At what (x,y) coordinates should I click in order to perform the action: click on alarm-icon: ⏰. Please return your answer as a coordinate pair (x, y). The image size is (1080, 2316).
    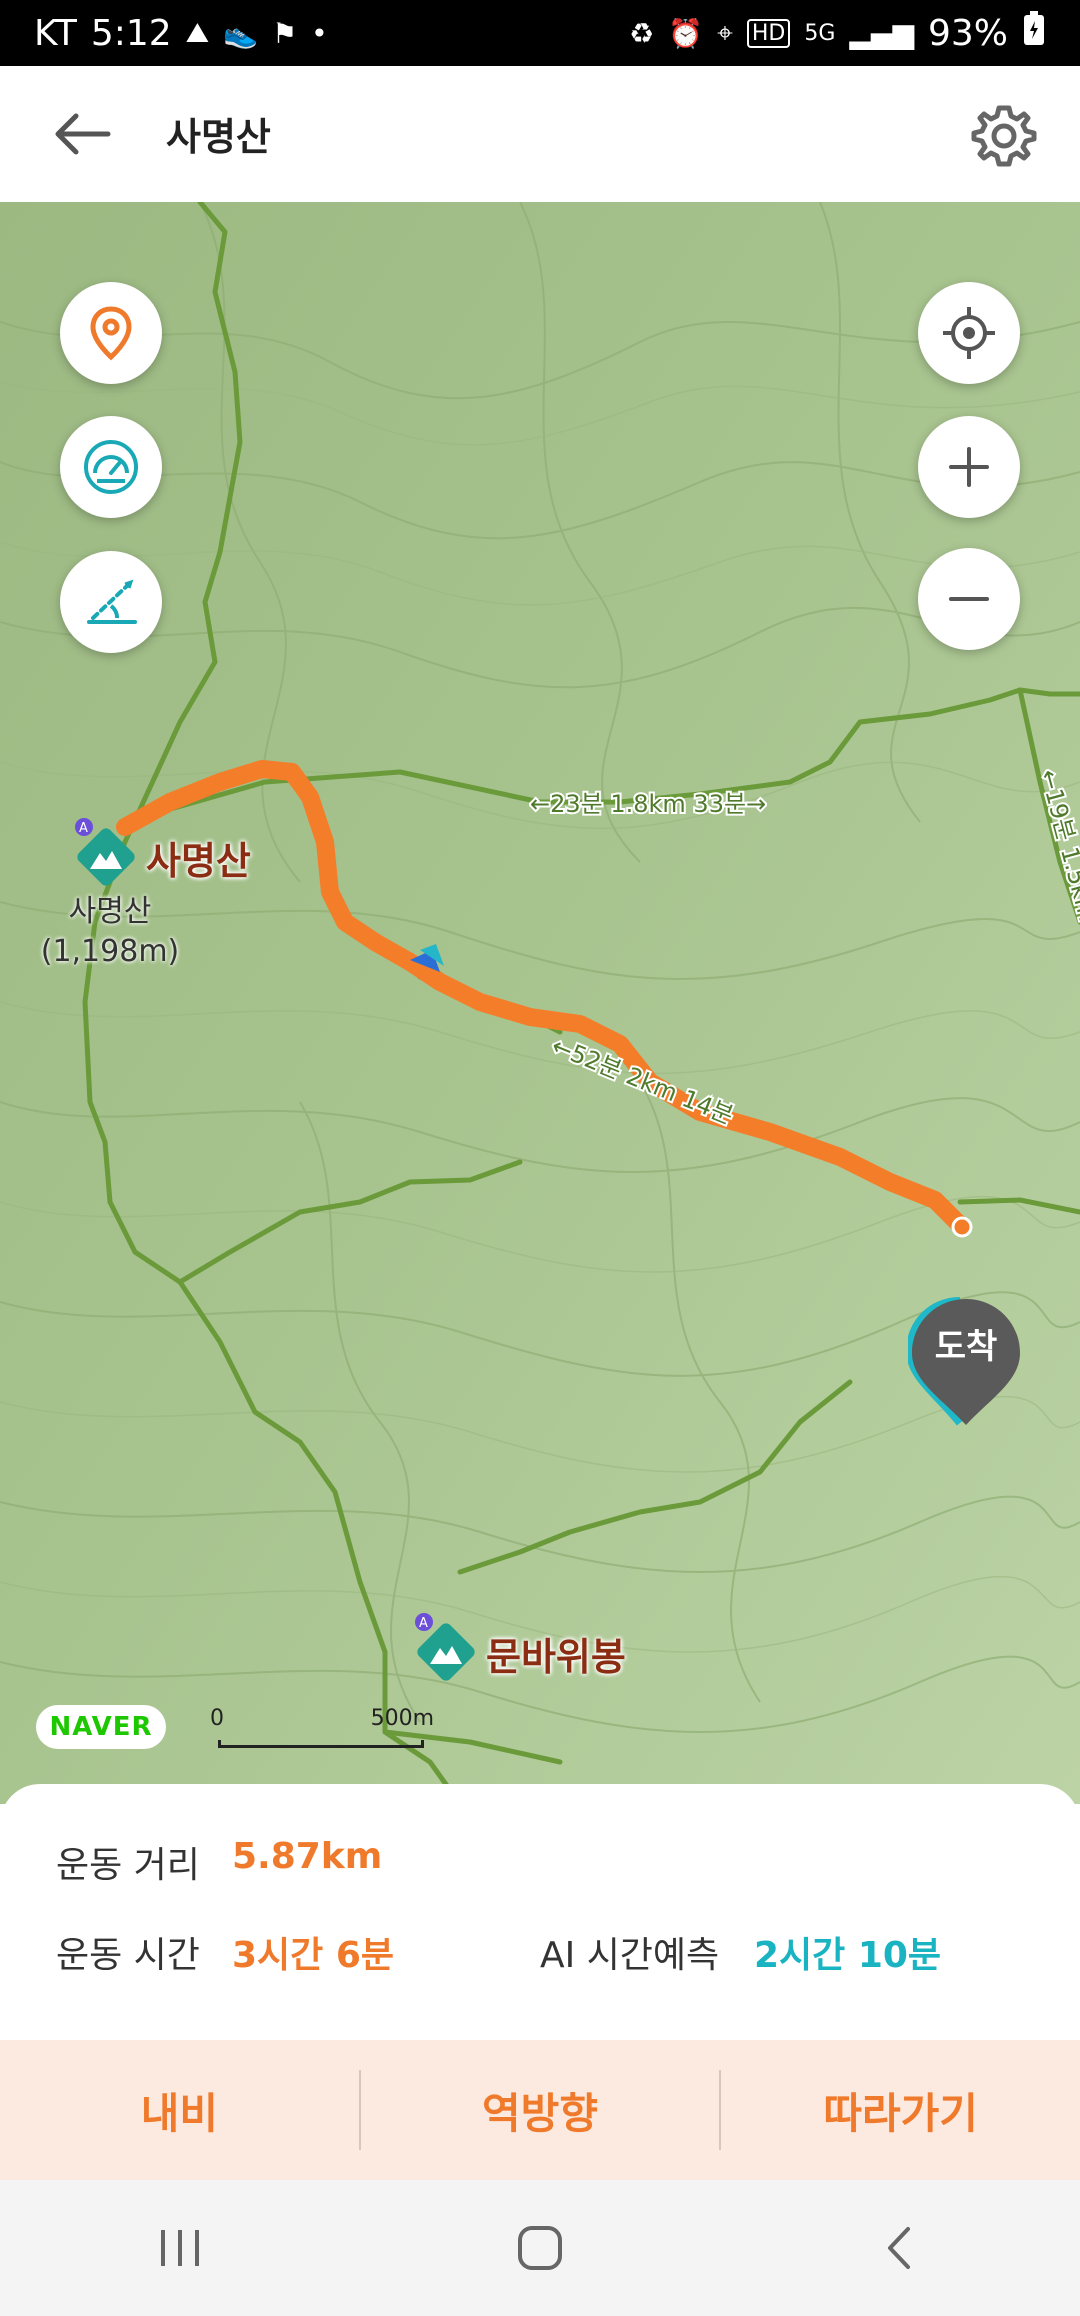
    Looking at the image, I should click on (686, 33).